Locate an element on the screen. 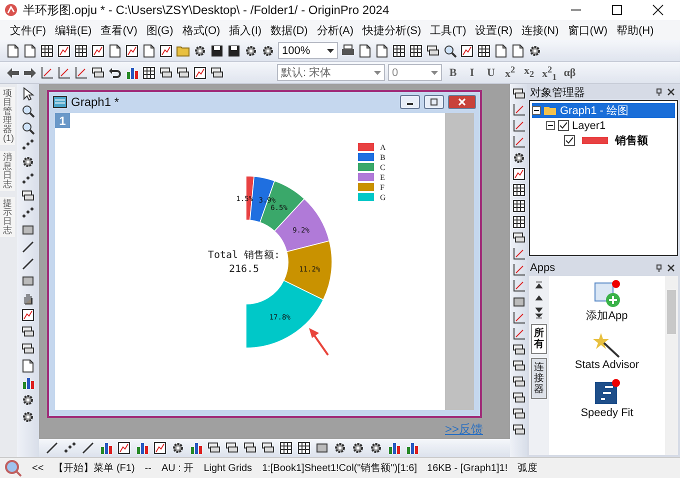 The width and height of the screenshot is (680, 478). checkbox is located at coordinates (563, 125).